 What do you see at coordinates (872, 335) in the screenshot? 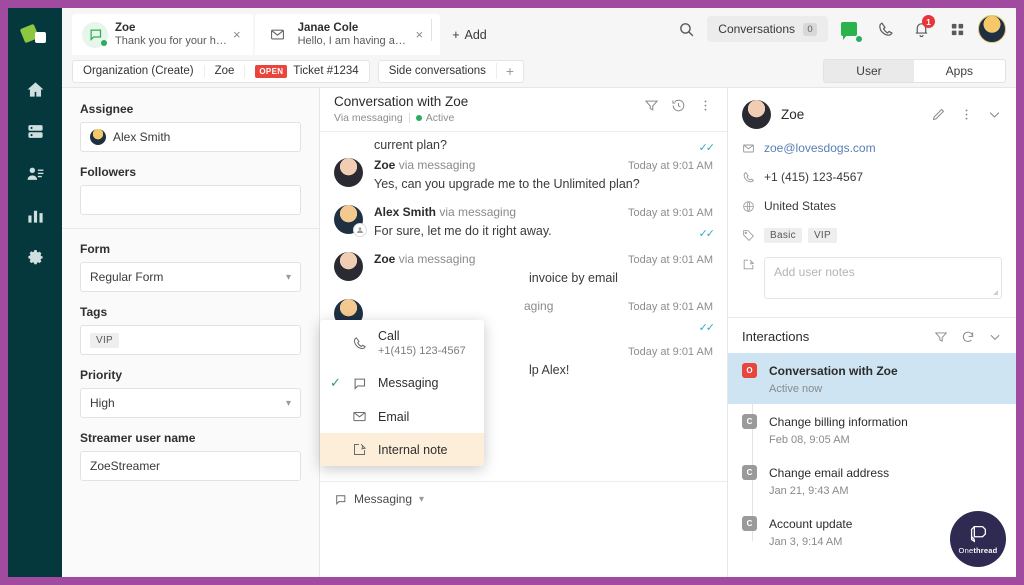
I see `interactions-header: Interactions` at bounding box center [872, 335].